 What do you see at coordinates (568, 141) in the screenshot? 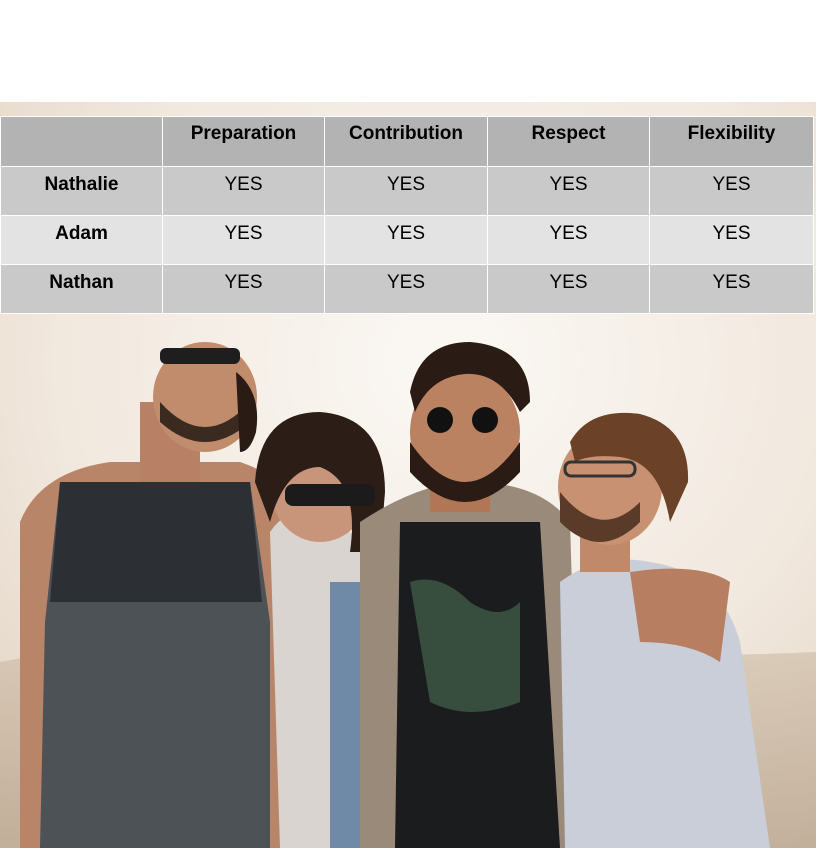
I see `header-respect: Respect` at bounding box center [568, 141].